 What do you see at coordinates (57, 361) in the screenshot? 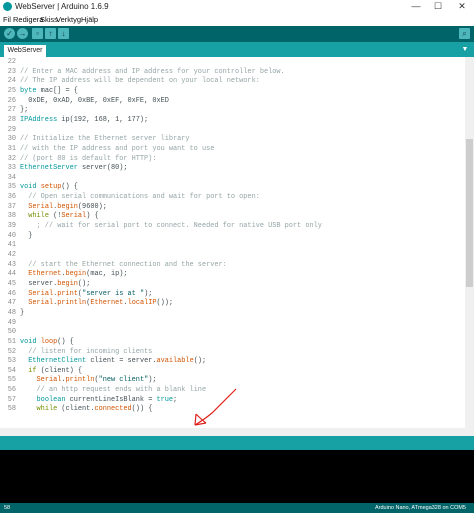
I see `code-token: EthernetClient` at bounding box center [57, 361].